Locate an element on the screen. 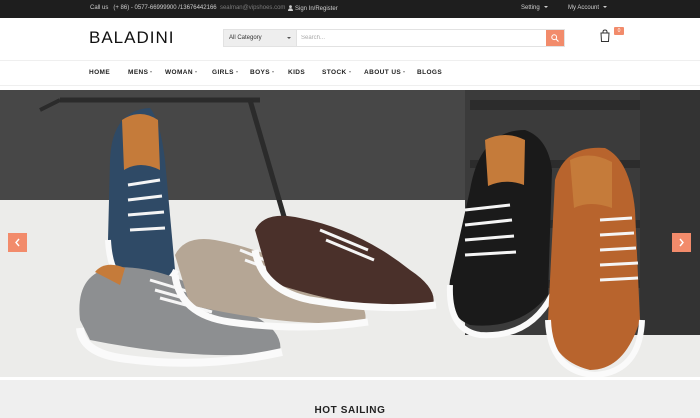 The width and height of the screenshot is (700, 418). nav-label: STOCK is located at coordinates (334, 72).